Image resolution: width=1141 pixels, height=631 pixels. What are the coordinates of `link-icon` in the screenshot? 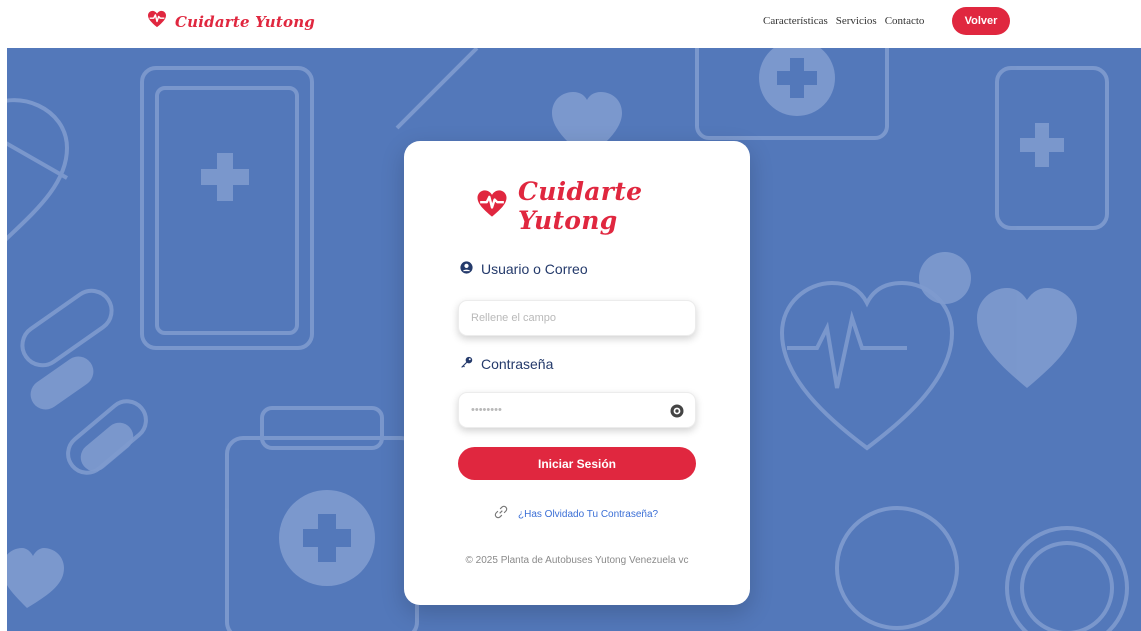 It's located at (501, 514).